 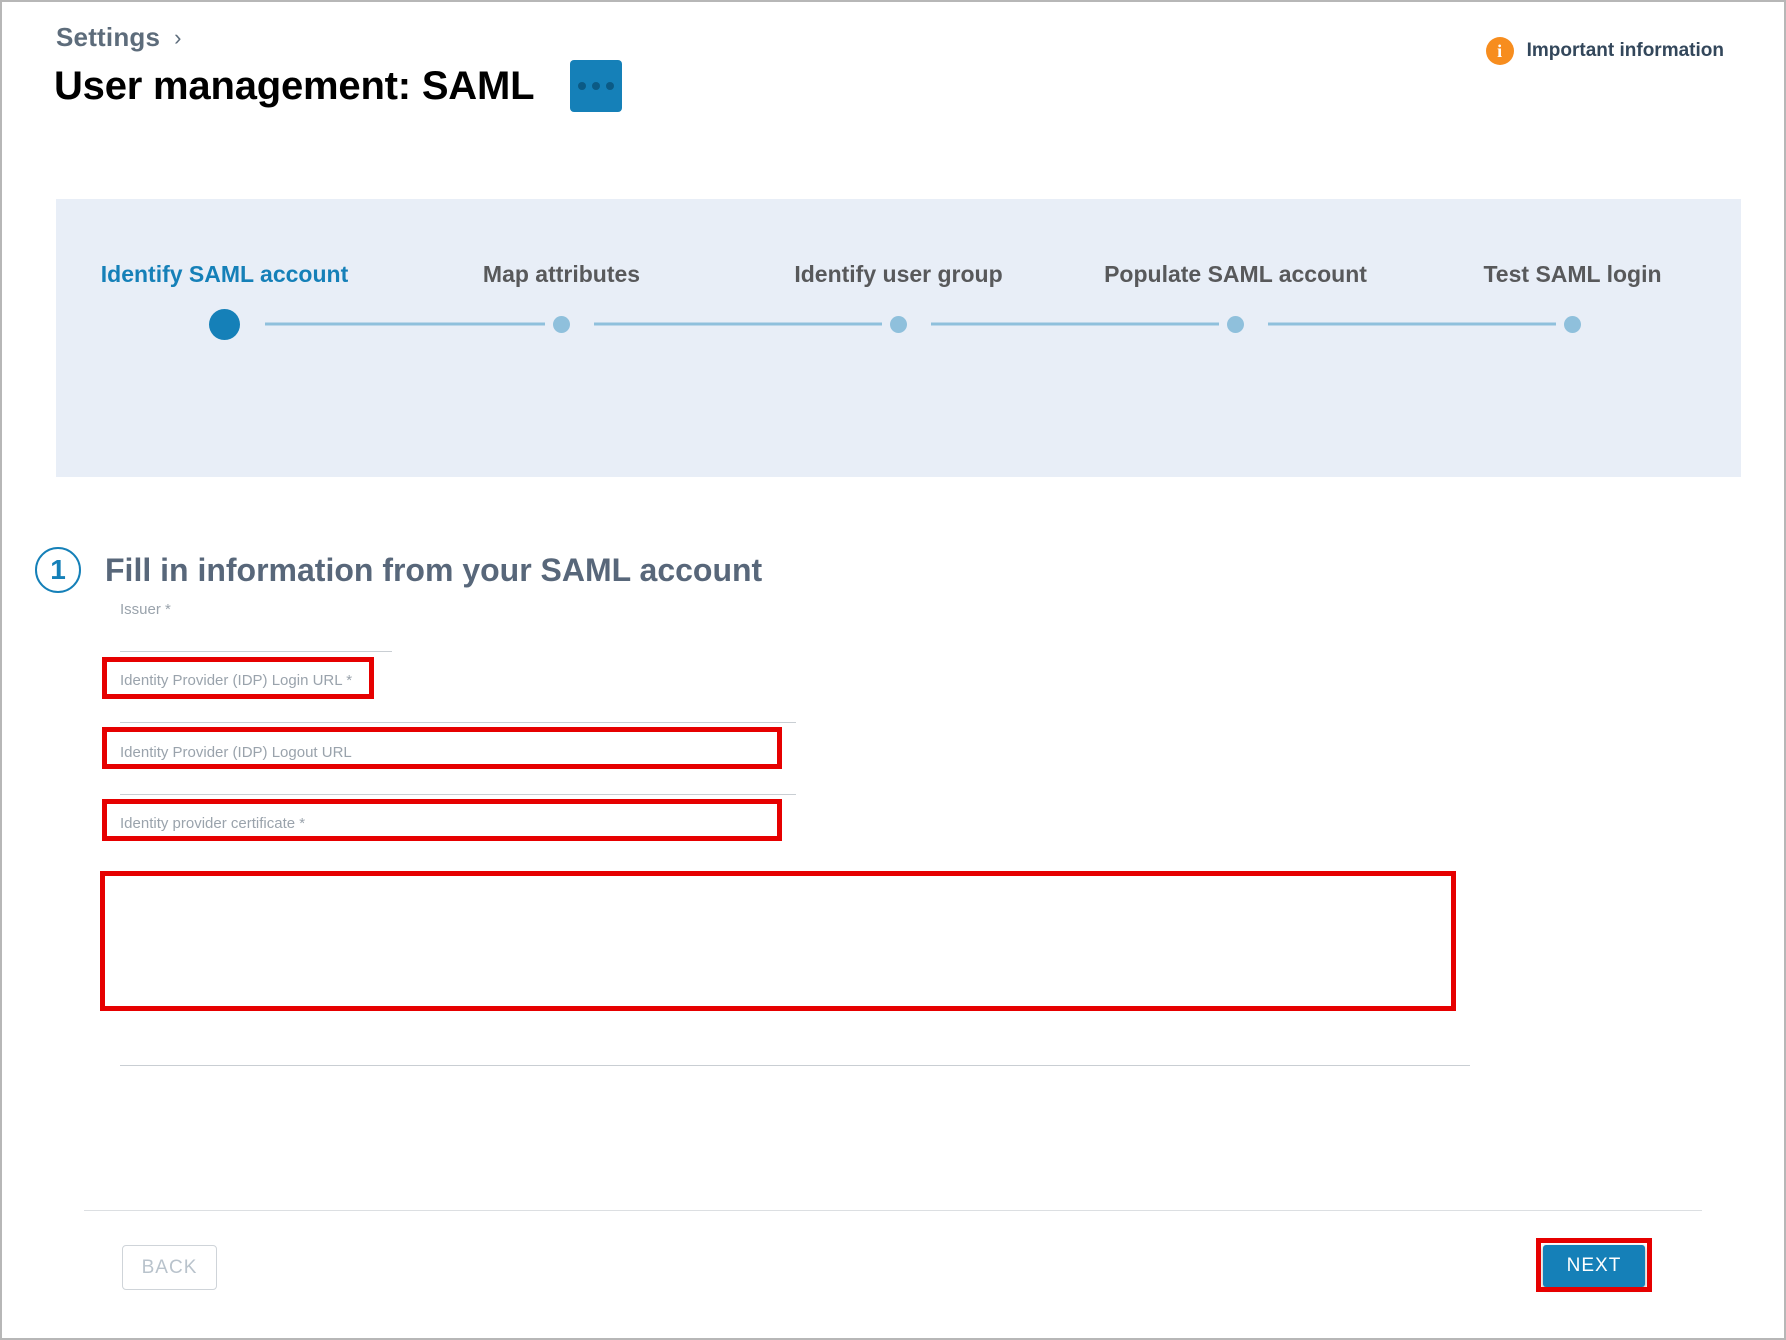 I want to click on issuer-label: Issuer *, so click(x=145, y=609).